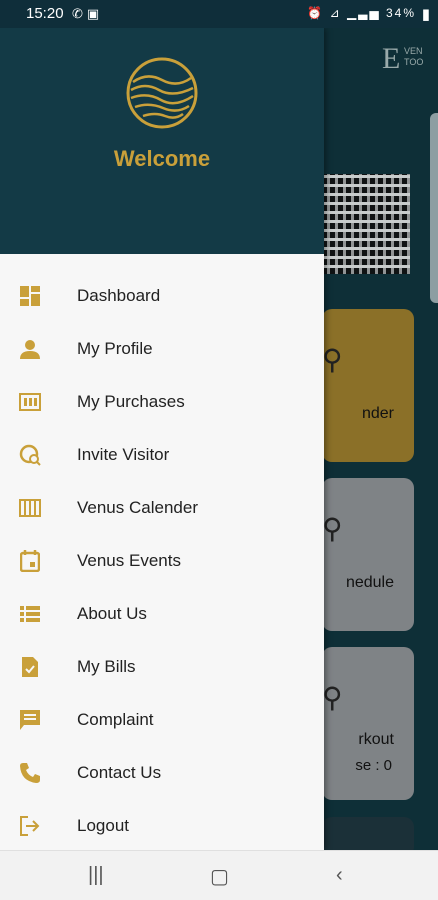  I want to click on menu-item-my-purchases: My Purchases, so click(162, 402).